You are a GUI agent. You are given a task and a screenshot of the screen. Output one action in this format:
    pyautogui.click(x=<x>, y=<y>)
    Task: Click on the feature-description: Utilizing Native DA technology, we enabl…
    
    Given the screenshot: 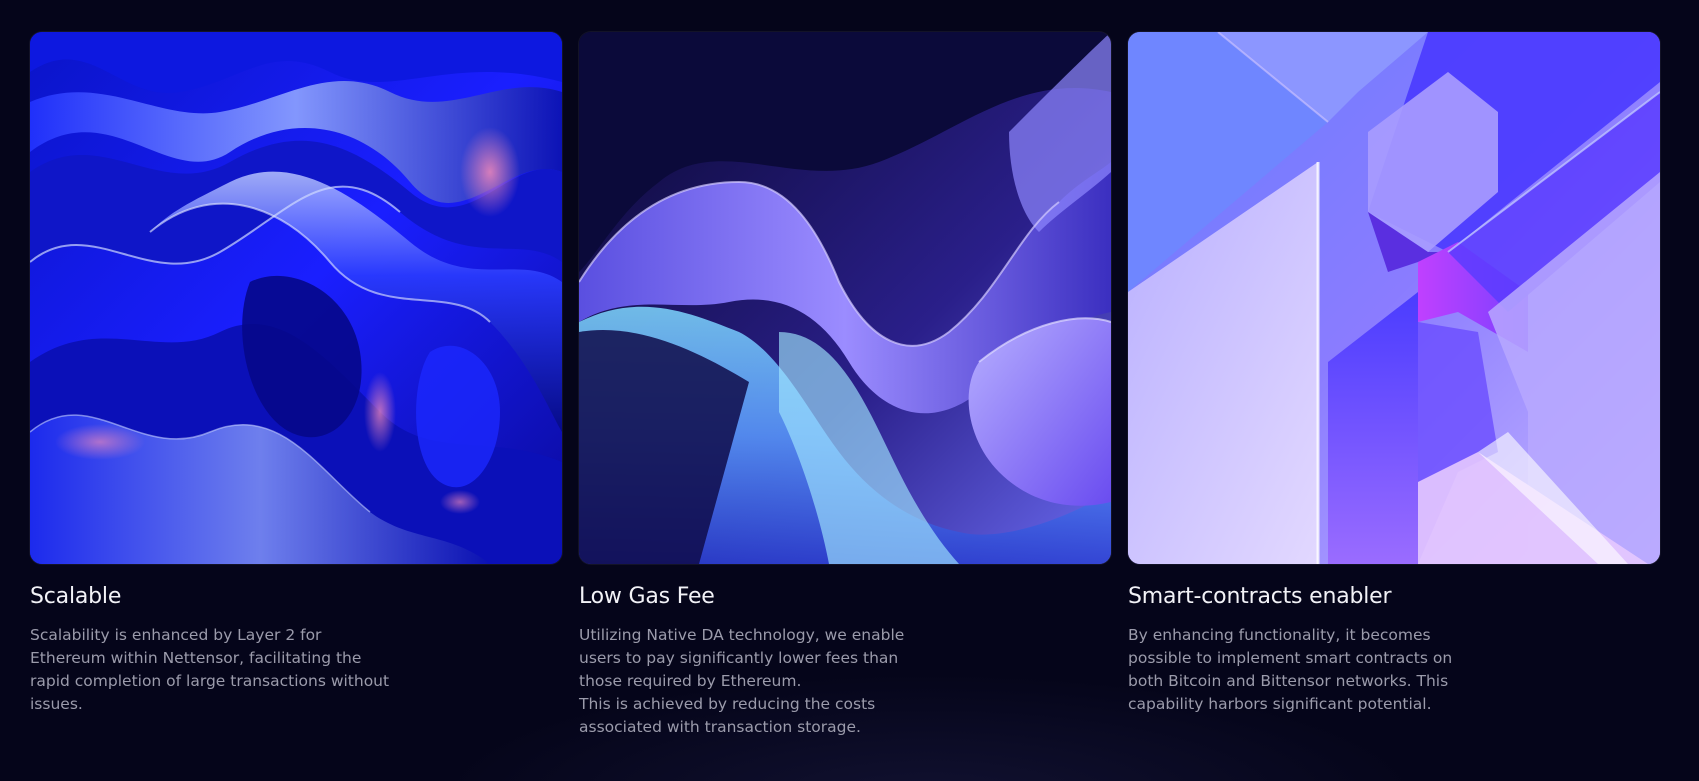 What is the action you would take?
    pyautogui.click(x=742, y=681)
    